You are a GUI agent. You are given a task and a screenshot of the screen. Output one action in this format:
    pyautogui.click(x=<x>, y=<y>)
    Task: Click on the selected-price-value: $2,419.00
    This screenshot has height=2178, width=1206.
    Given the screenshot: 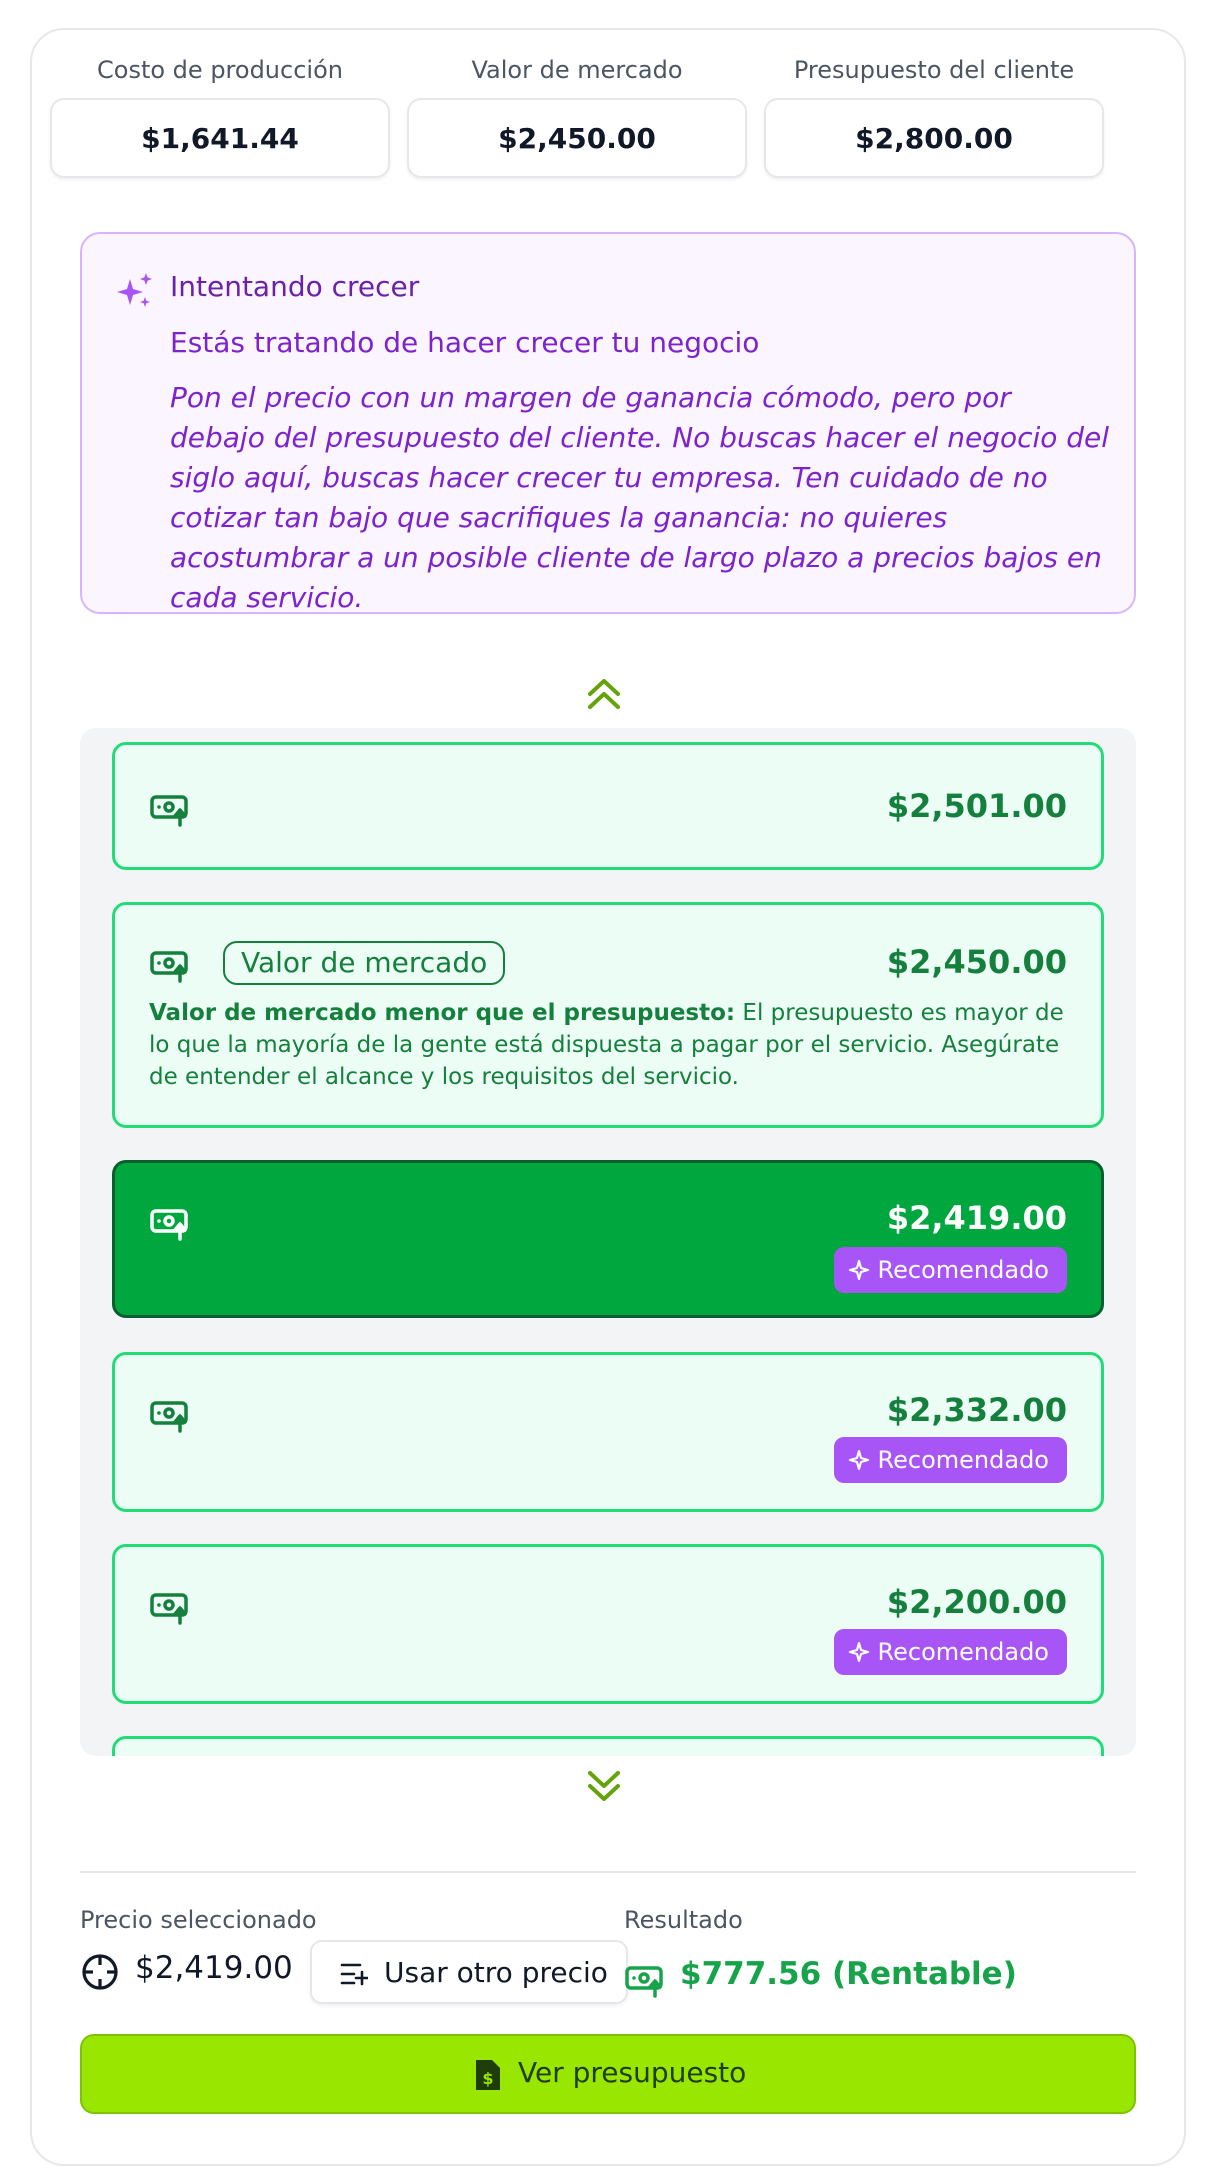 What is the action you would take?
    pyautogui.click(x=214, y=1968)
    